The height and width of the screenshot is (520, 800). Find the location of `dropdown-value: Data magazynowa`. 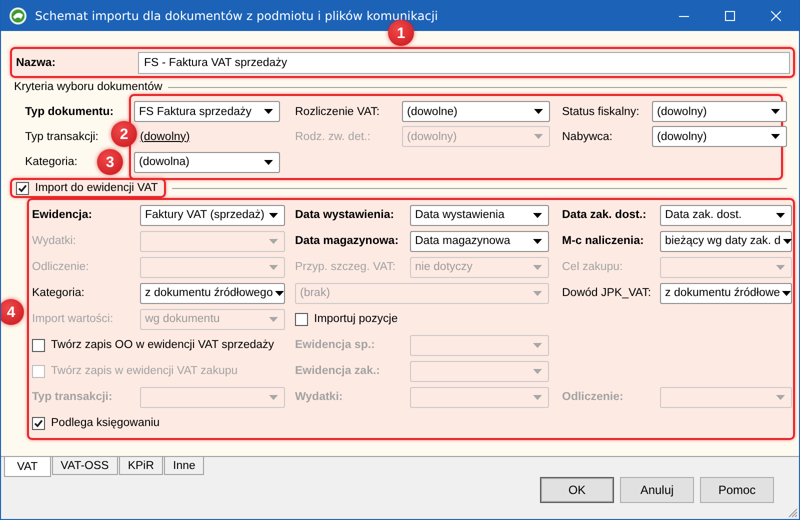

dropdown-value: Data magazynowa is located at coordinates (462, 241).